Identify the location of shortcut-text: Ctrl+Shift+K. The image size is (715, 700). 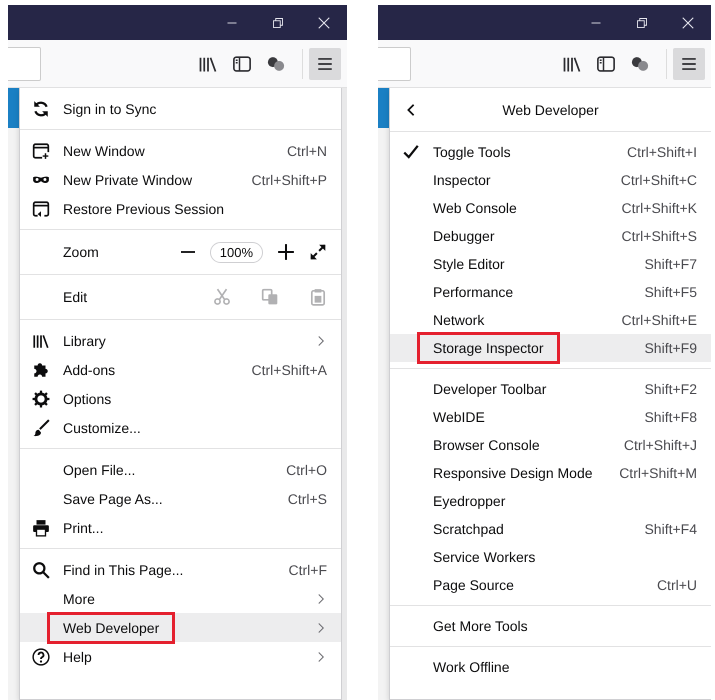
(659, 208).